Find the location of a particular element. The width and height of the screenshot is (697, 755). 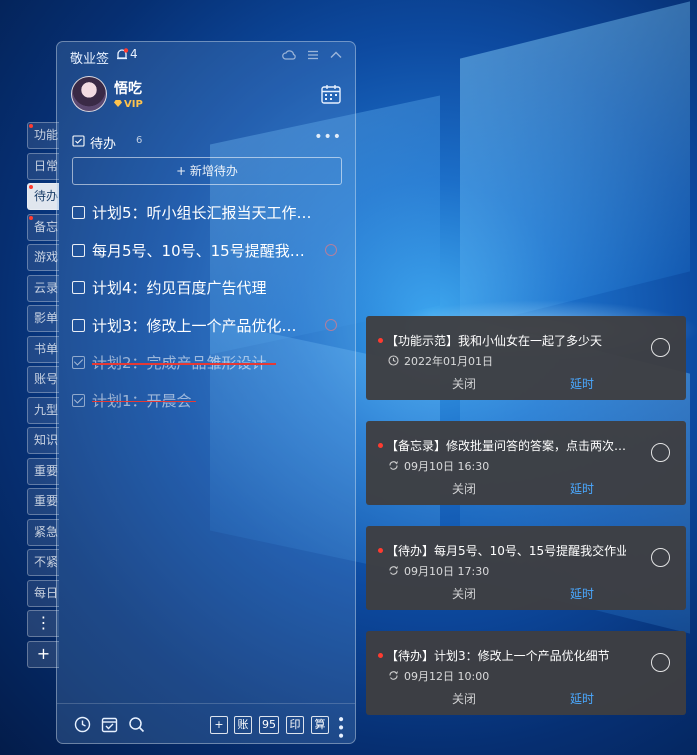

wallpaper-pane is located at coordinates (575, 165).